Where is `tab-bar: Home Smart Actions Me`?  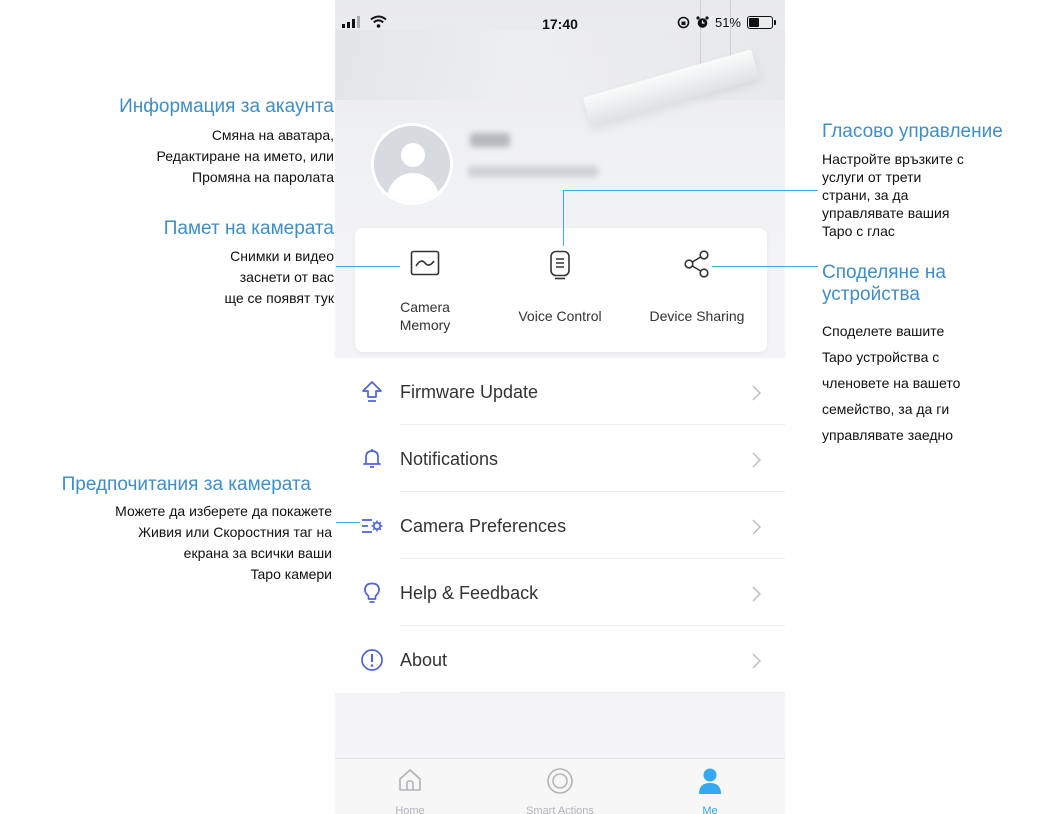 tab-bar: Home Smart Actions Me is located at coordinates (560, 786).